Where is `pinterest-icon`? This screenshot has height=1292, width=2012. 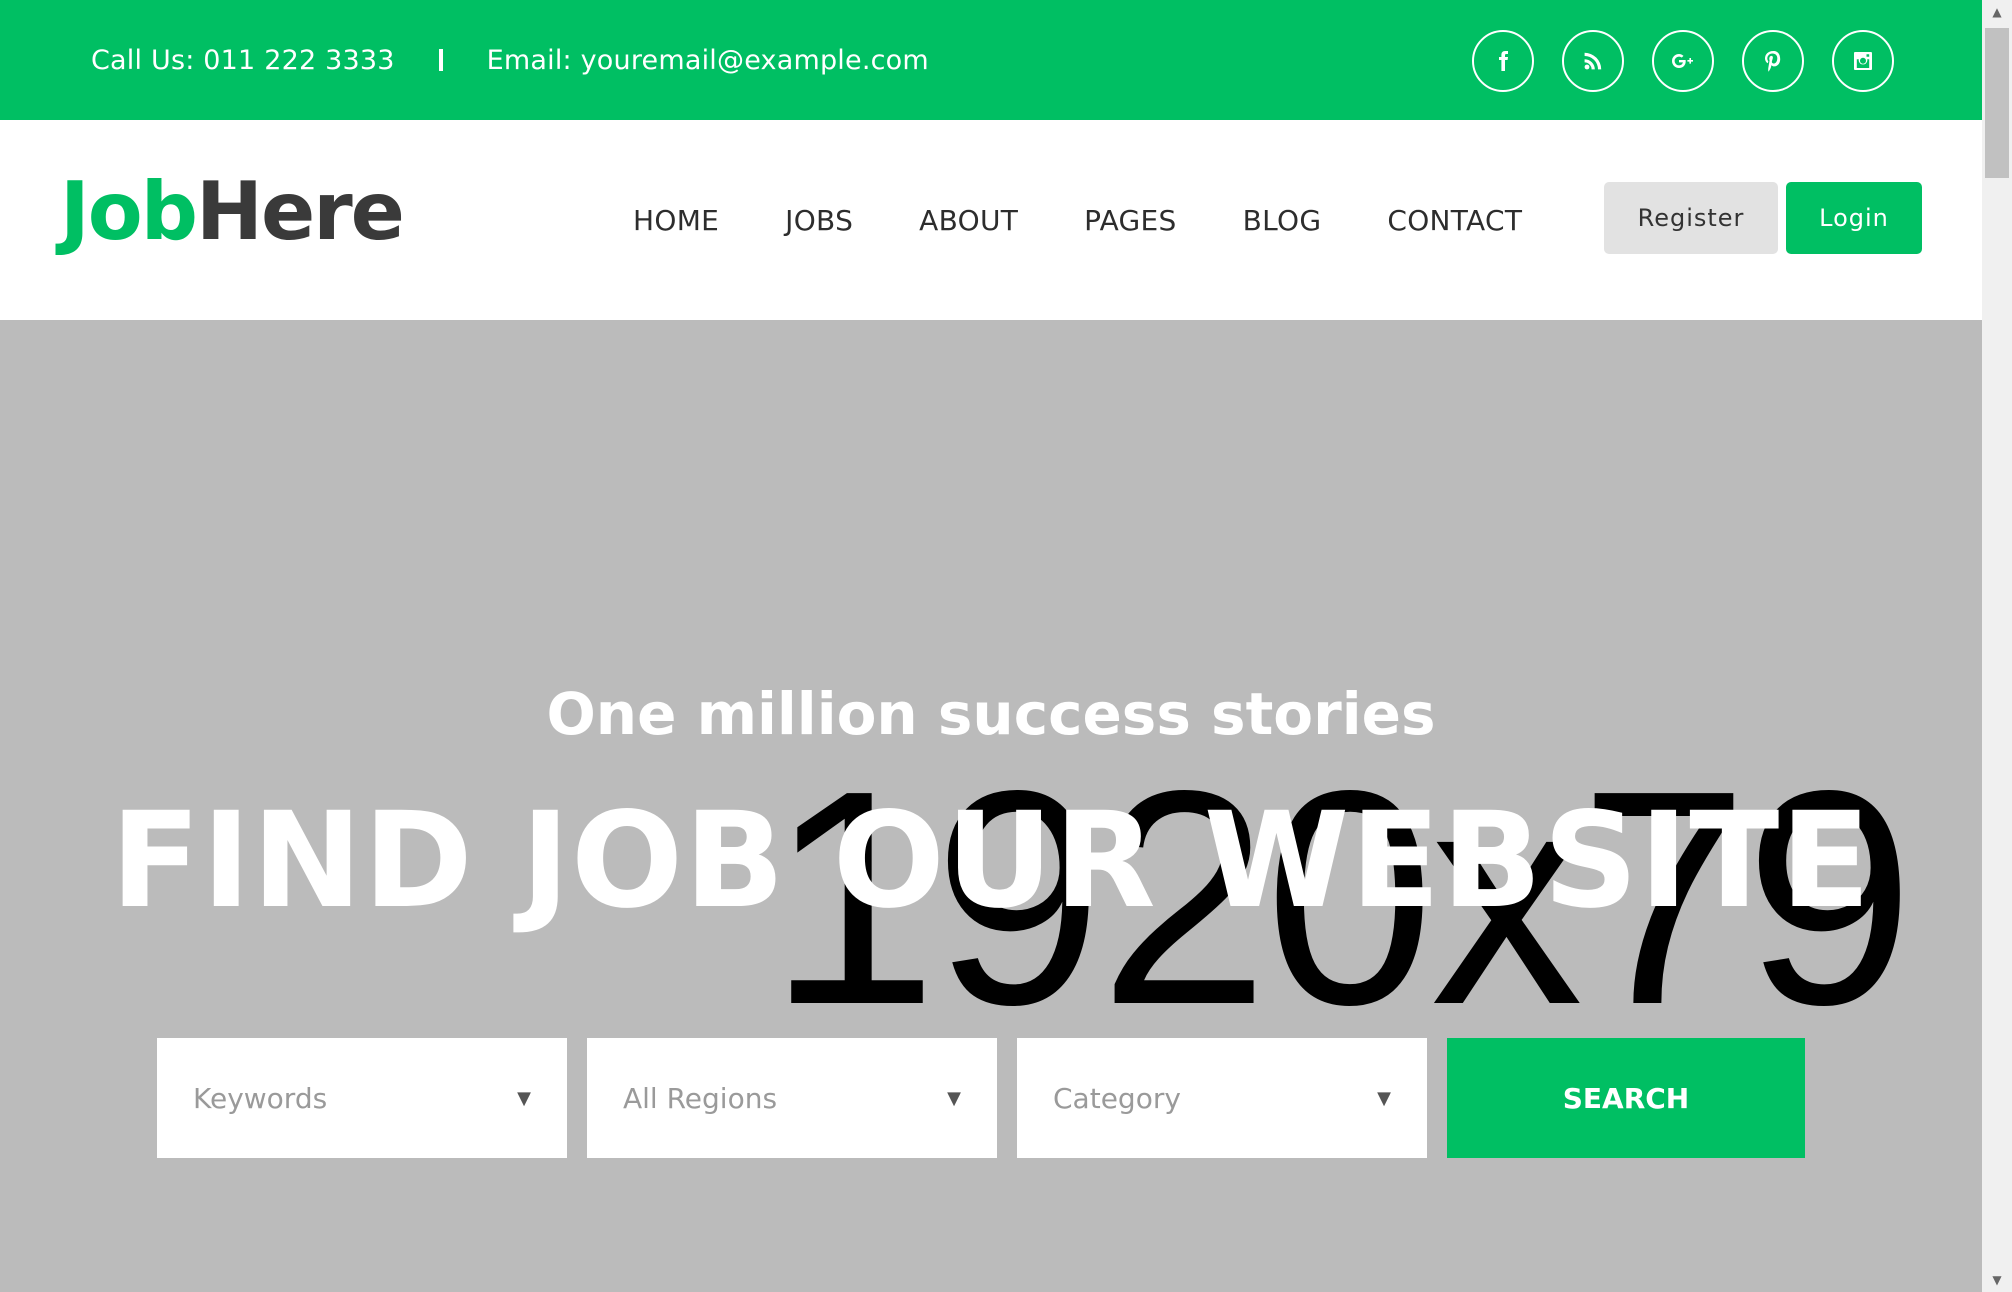
pinterest-icon is located at coordinates (1773, 61).